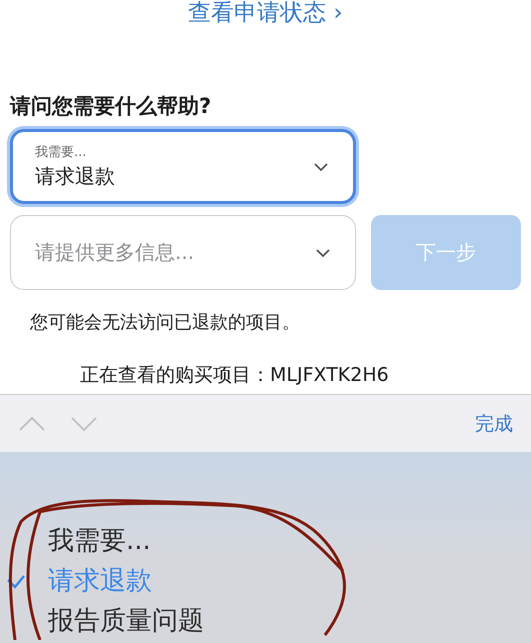  I want to click on picker-option: 报告质量问题, so click(265, 620).